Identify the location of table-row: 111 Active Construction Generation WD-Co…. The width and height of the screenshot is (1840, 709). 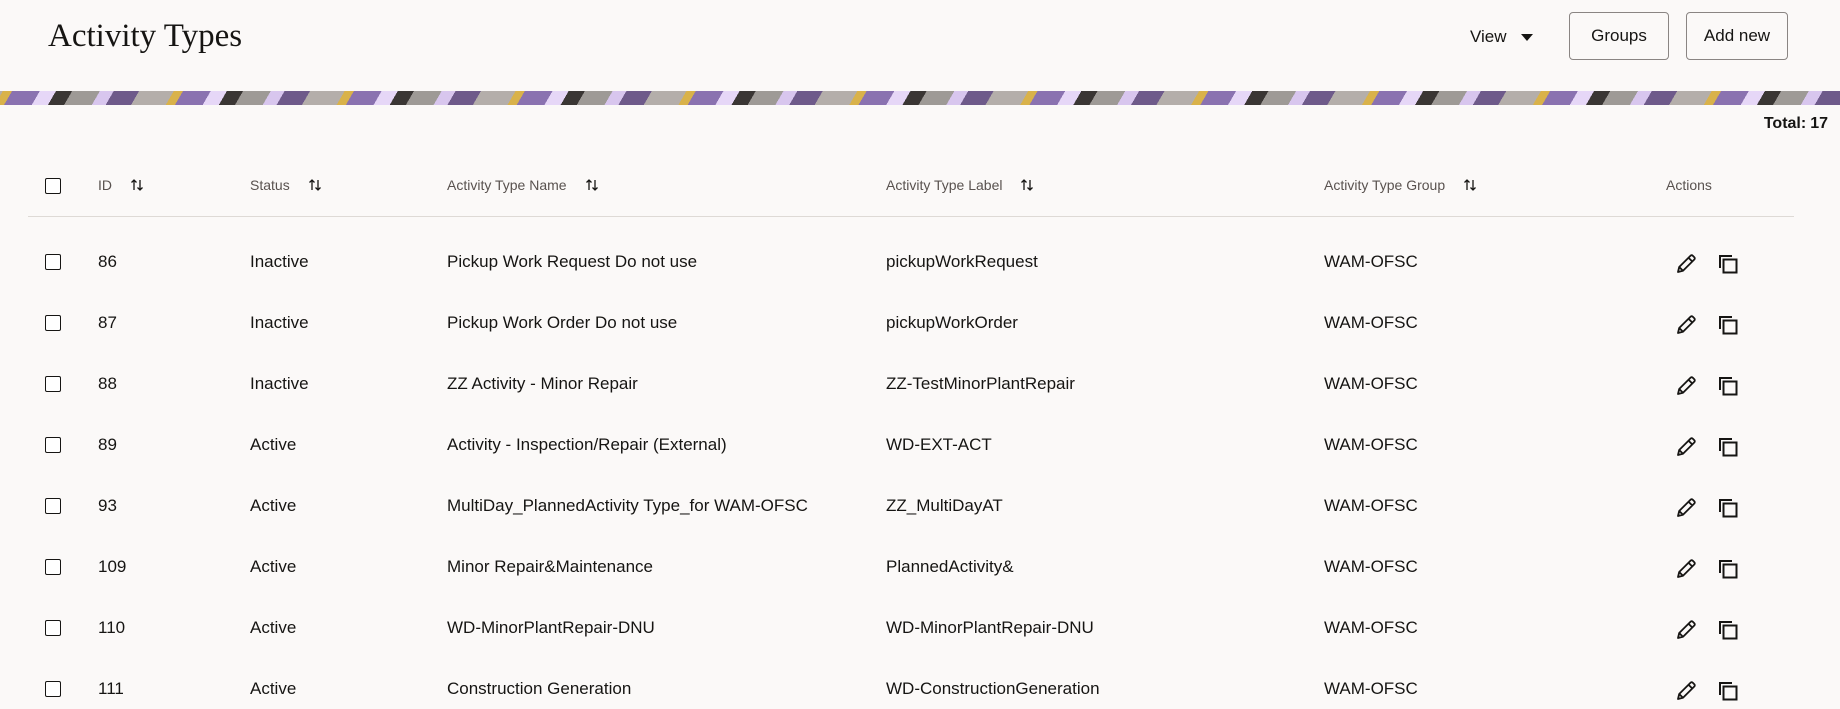
(911, 684).